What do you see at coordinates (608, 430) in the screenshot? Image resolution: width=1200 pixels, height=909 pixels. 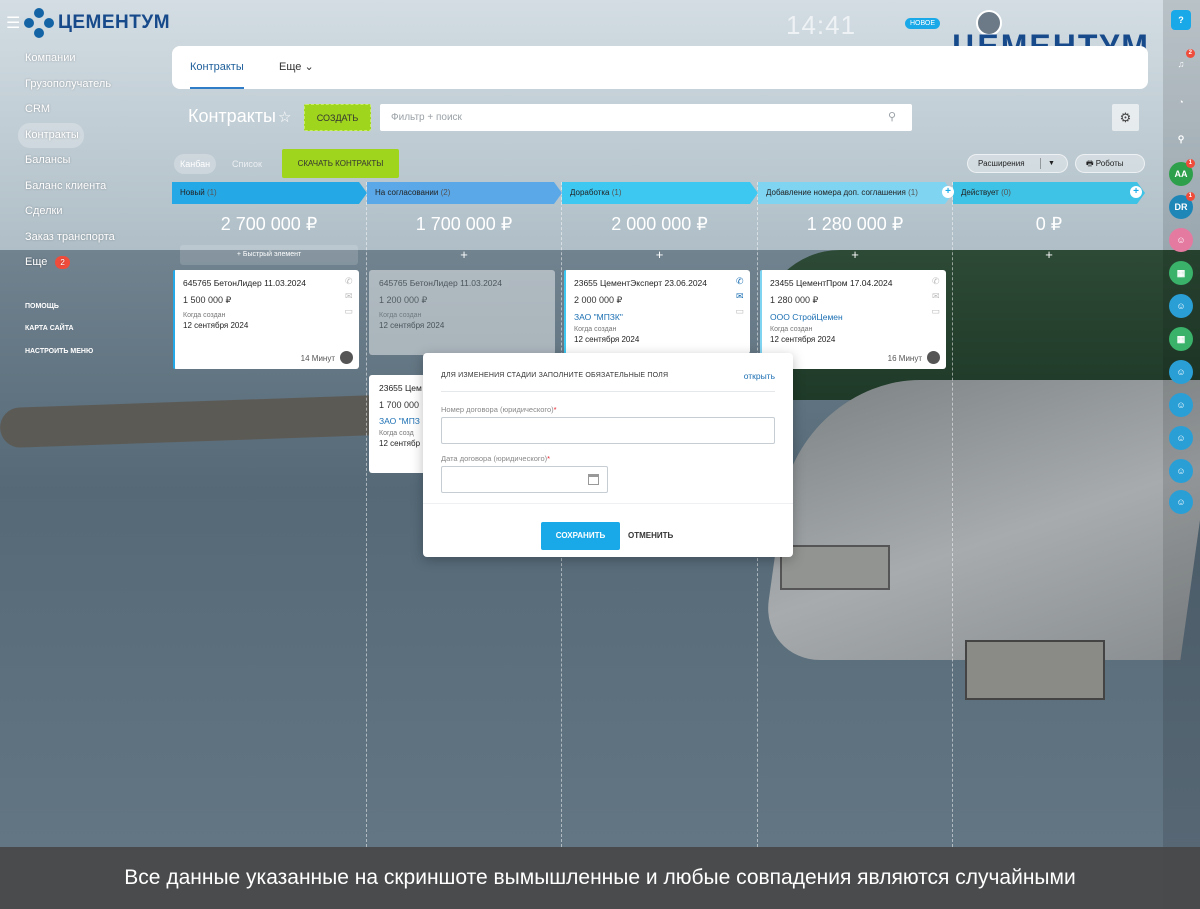 I see `contract-number-input` at bounding box center [608, 430].